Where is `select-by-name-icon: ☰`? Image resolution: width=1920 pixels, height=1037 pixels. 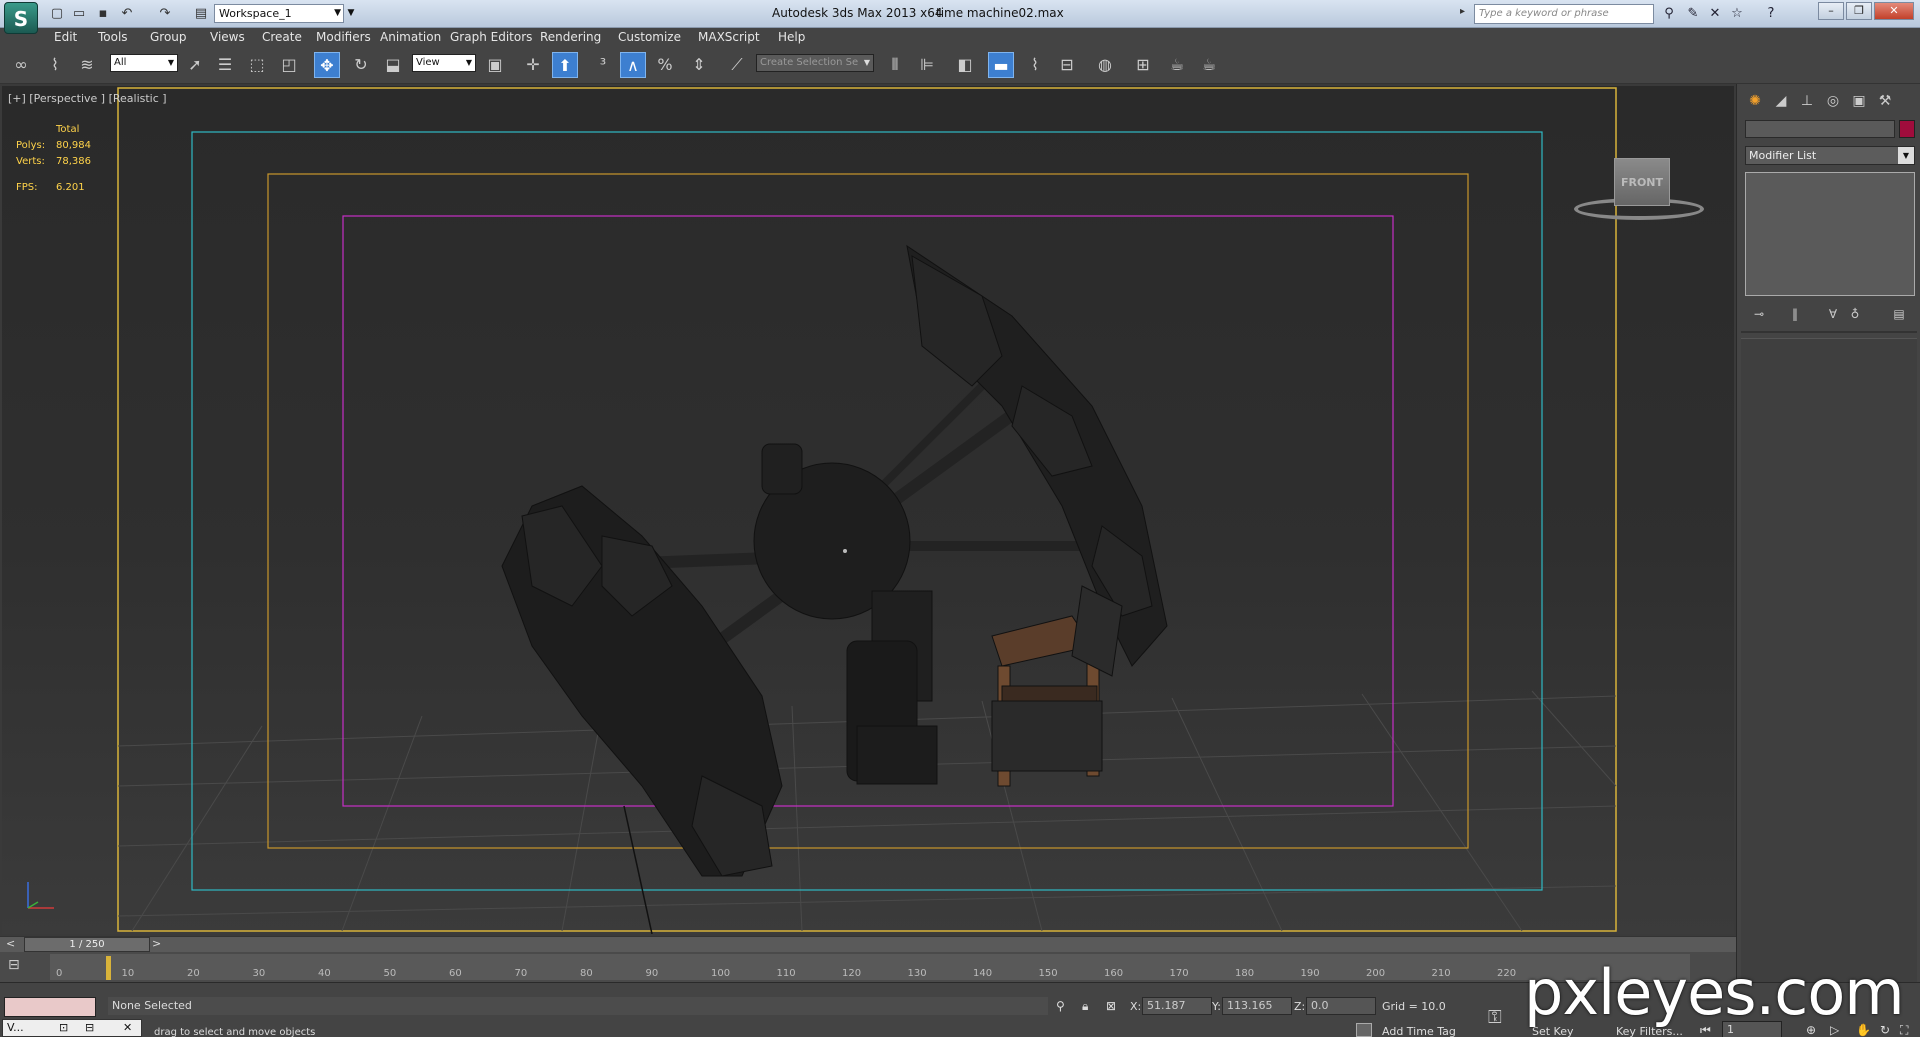
select-by-name-icon: ☰ is located at coordinates (225, 65).